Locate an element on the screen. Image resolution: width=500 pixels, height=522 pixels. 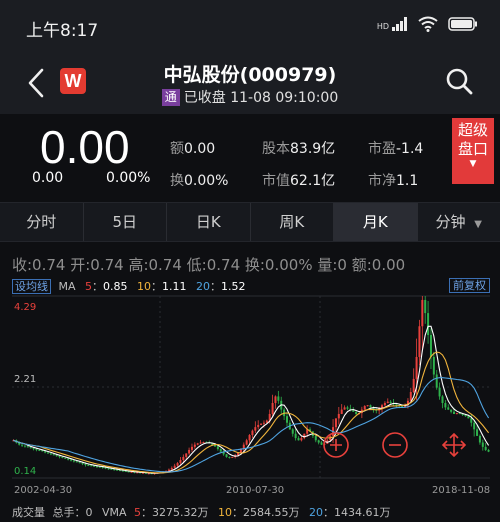
price-change-pct: 0.00% is located at coordinates (128, 178).